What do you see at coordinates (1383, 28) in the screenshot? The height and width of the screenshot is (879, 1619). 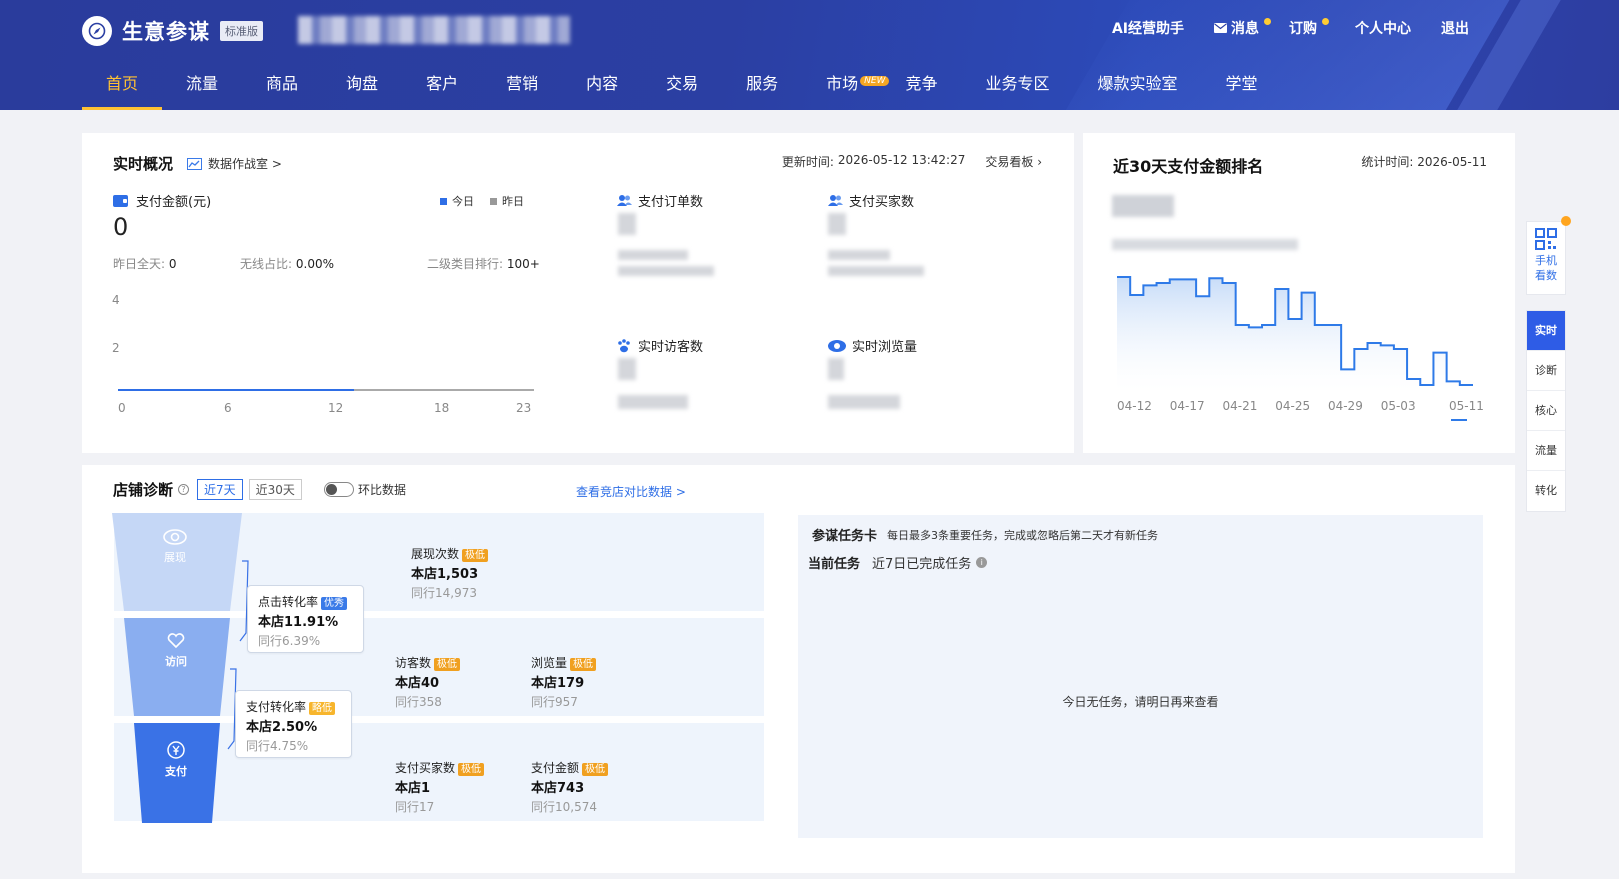 I see `personal-center-link: 个人中心` at bounding box center [1383, 28].